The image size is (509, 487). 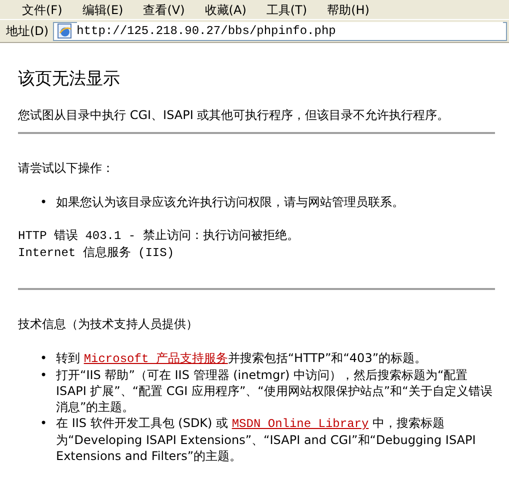 I want to click on menu-item: 文件(F), so click(x=42, y=10).